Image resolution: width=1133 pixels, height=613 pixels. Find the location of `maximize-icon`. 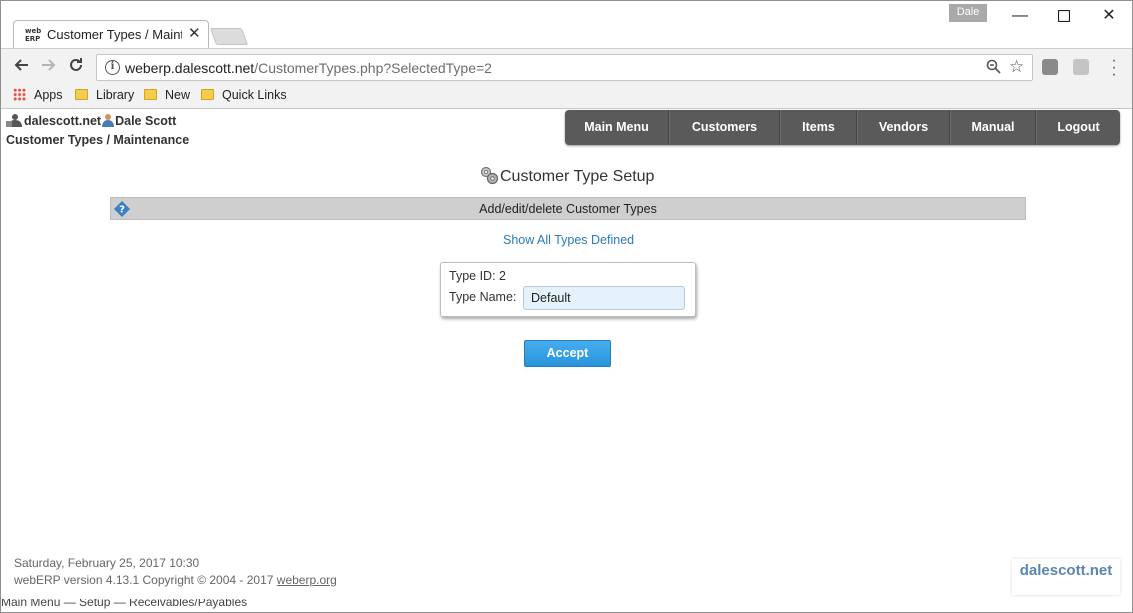

maximize-icon is located at coordinates (1064, 16).